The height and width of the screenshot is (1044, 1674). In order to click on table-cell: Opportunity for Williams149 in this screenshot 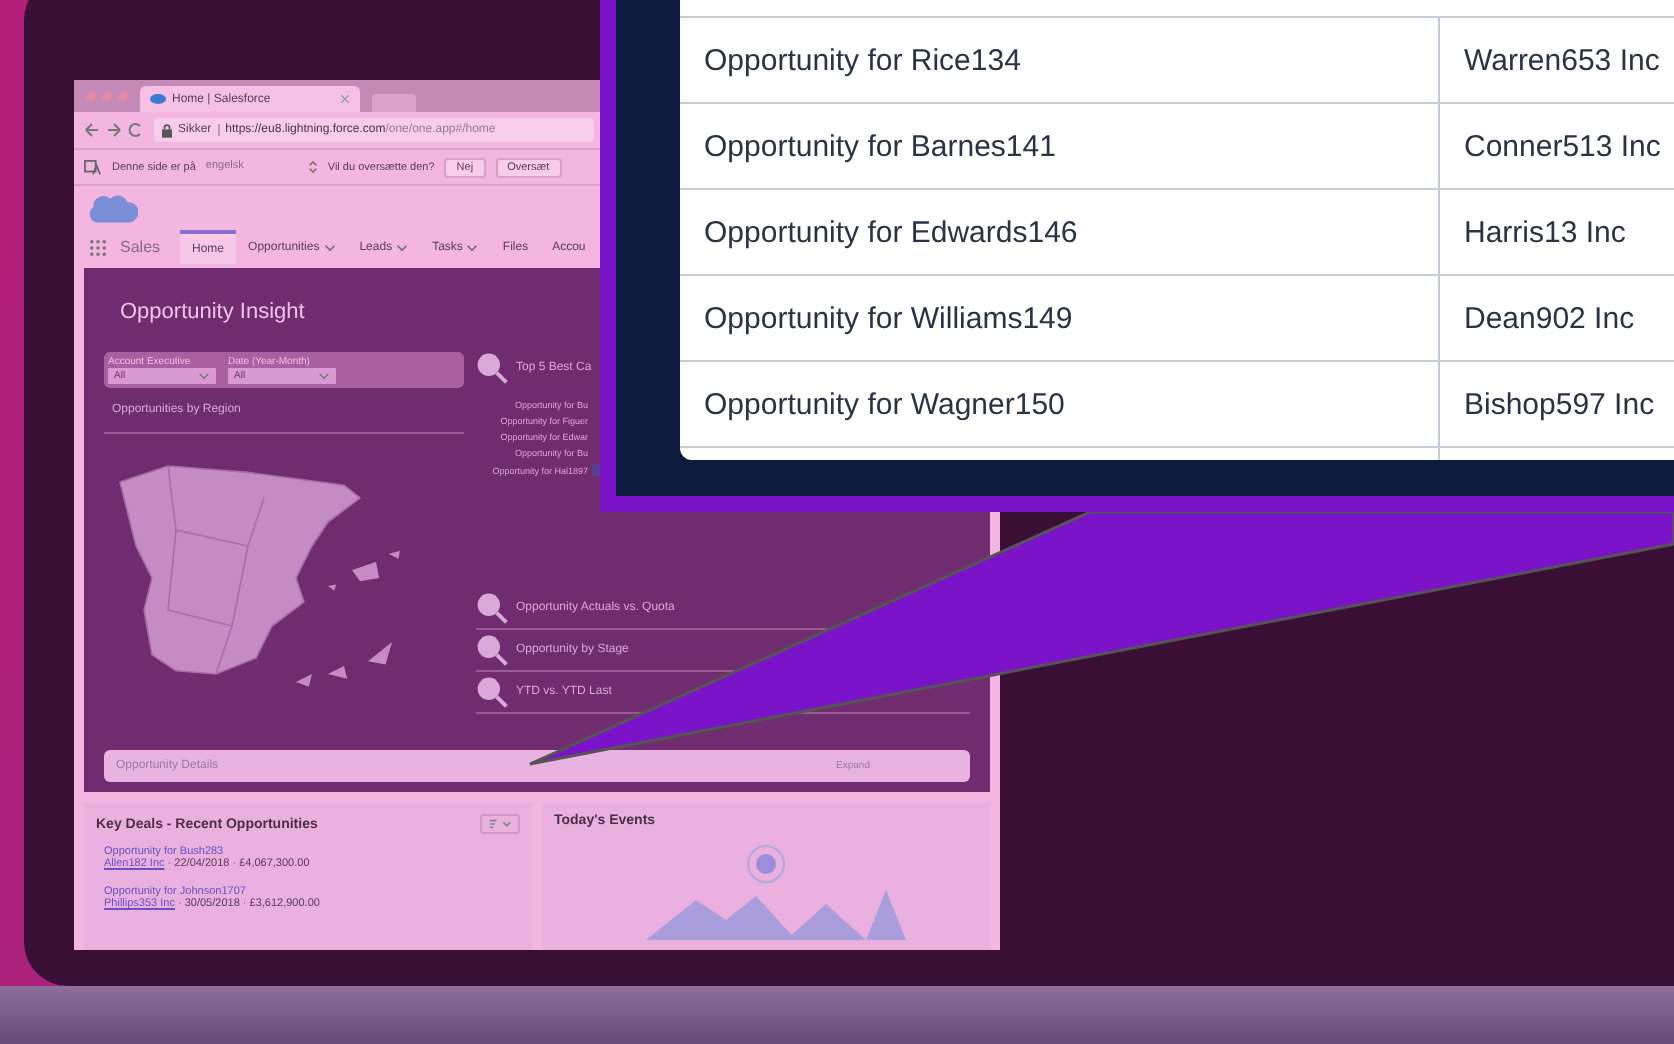, I will do `click(1060, 318)`.